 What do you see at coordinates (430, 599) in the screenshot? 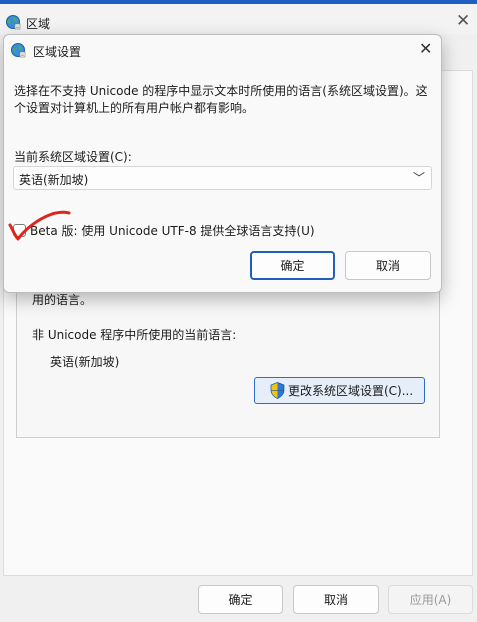
I see `parent-apply-button: 应用(A)` at bounding box center [430, 599].